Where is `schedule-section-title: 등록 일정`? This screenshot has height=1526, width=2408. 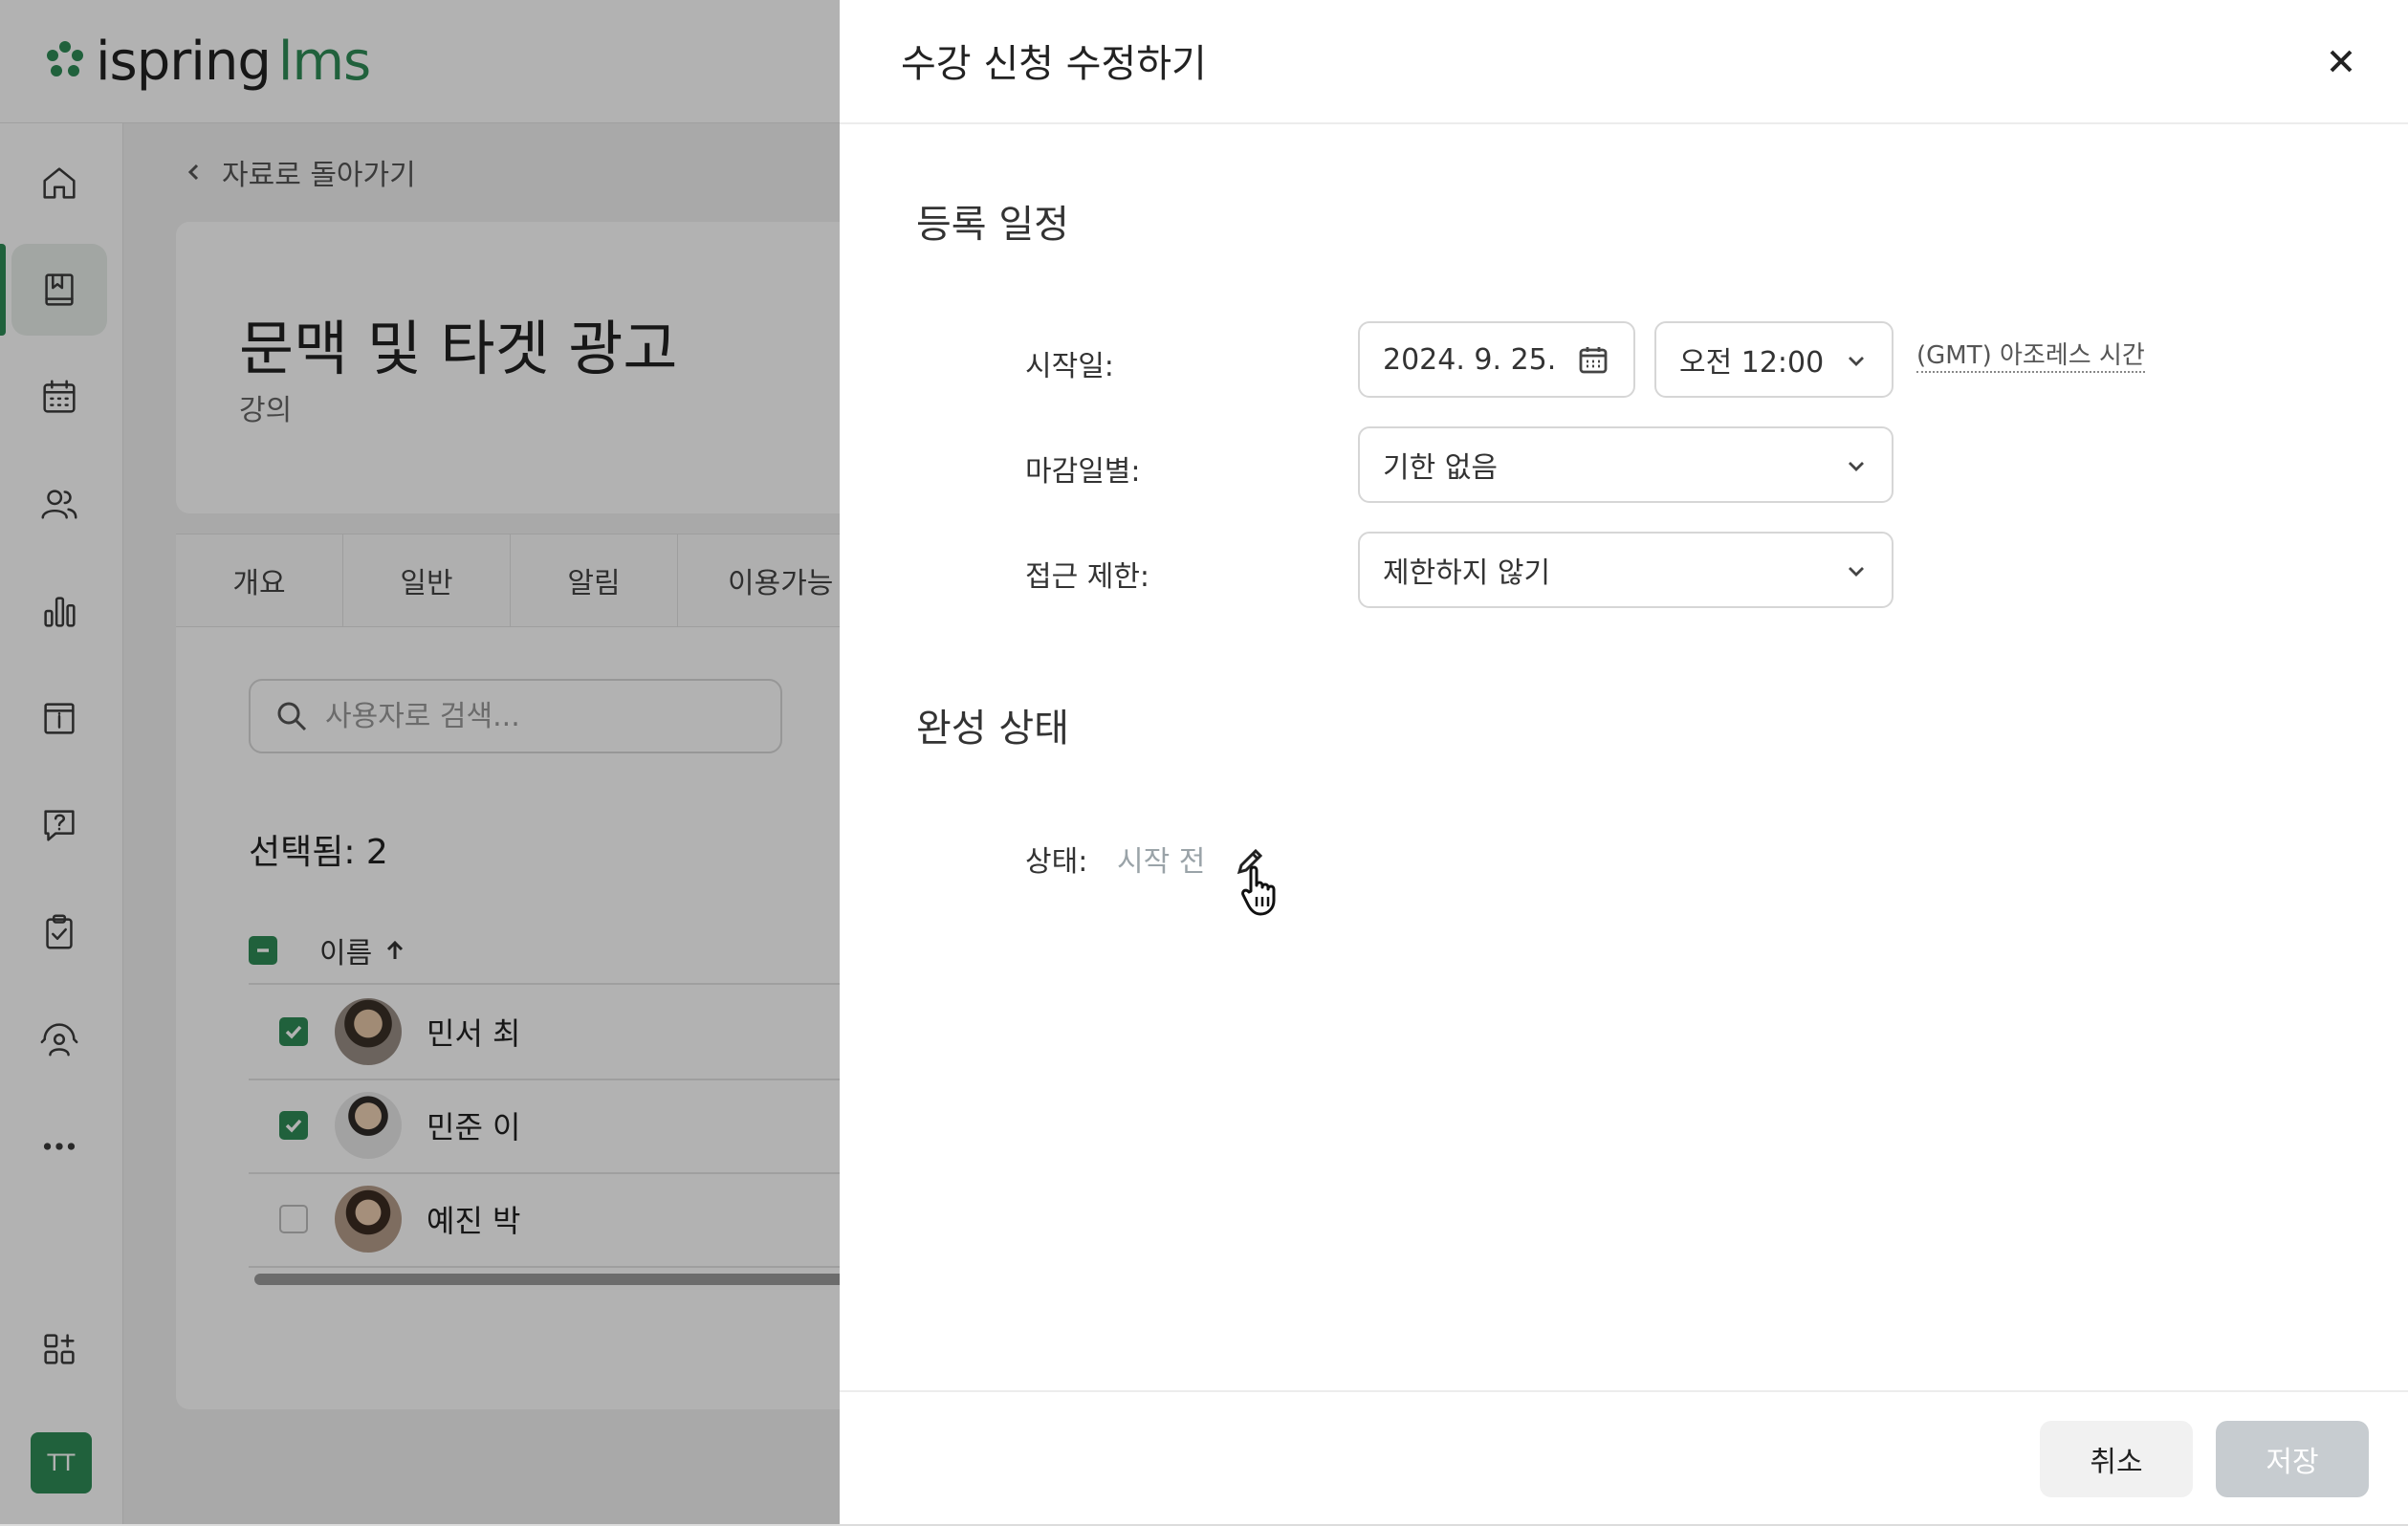 schedule-section-title: 등록 일정 is located at coordinates (993, 225).